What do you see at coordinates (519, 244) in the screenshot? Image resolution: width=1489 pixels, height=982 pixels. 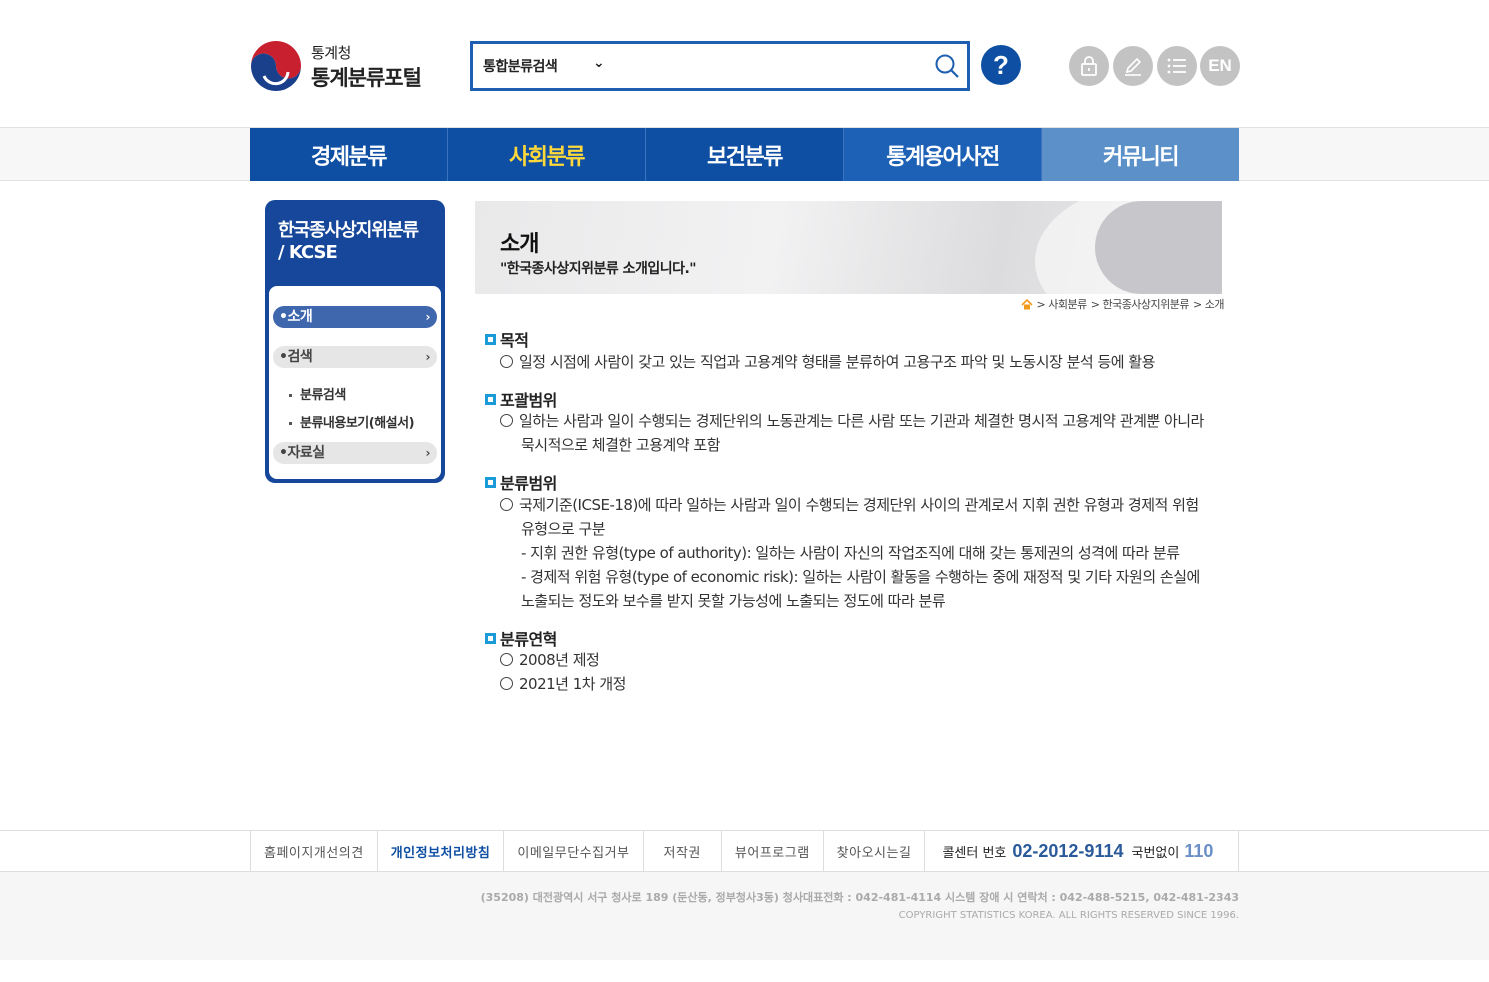 I see `page-title: 소개` at bounding box center [519, 244].